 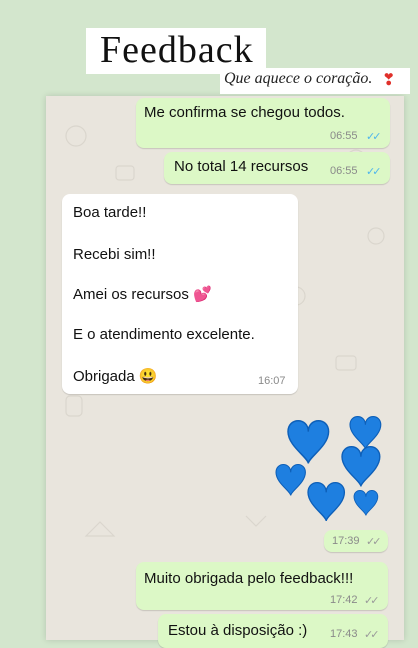 I want to click on message-bubble-outgoing: Estou à disposição :) 17:43 ✓✓, so click(x=273, y=631).